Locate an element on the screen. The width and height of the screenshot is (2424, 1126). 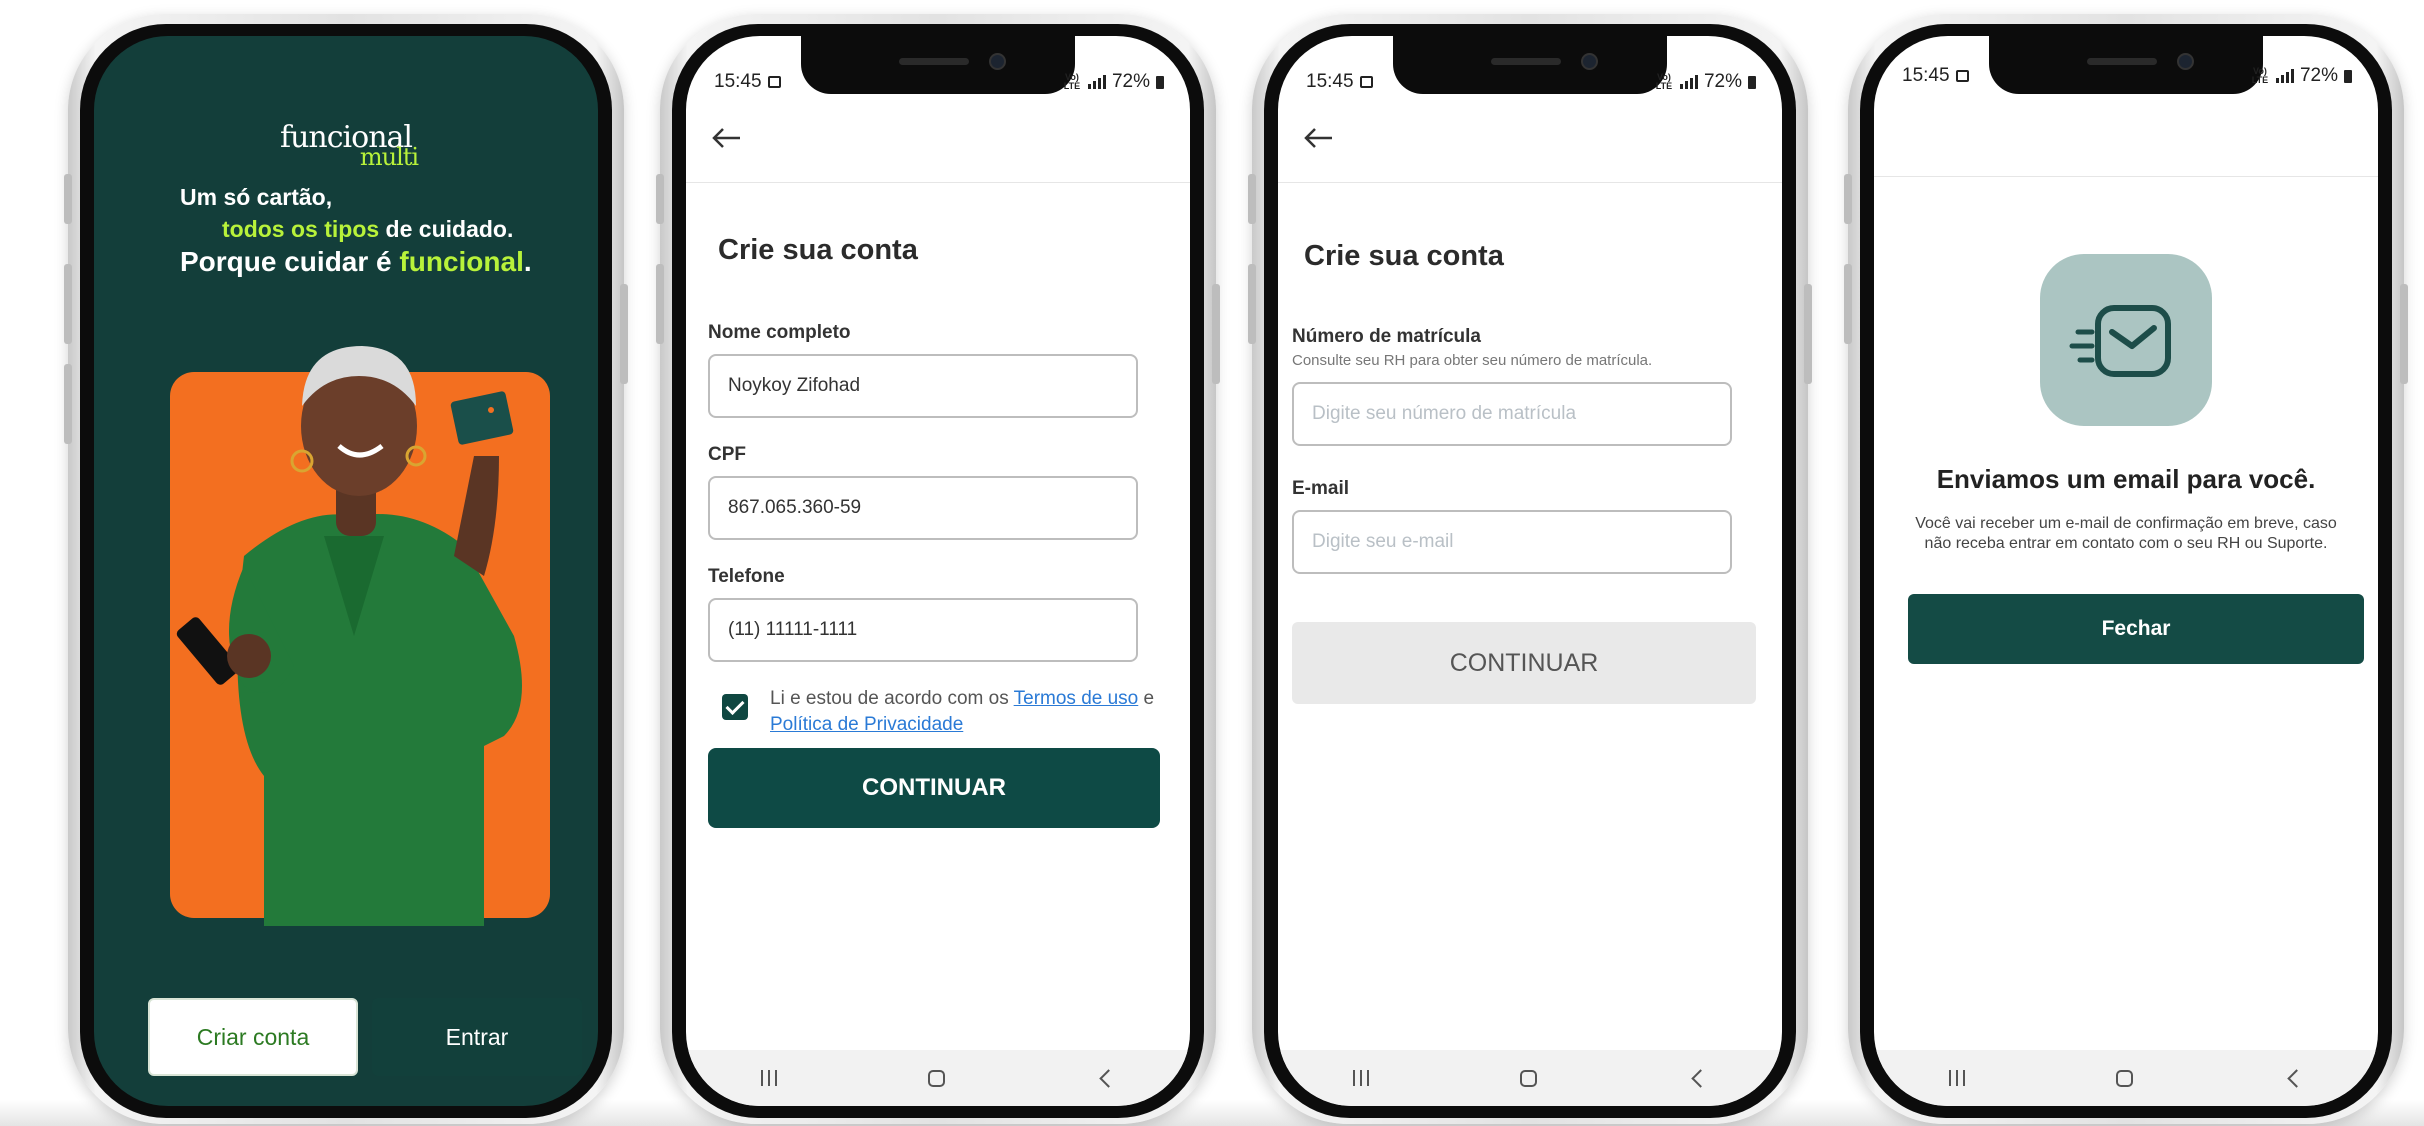
email-input: Digite seu e-mail is located at coordinates (1512, 542).